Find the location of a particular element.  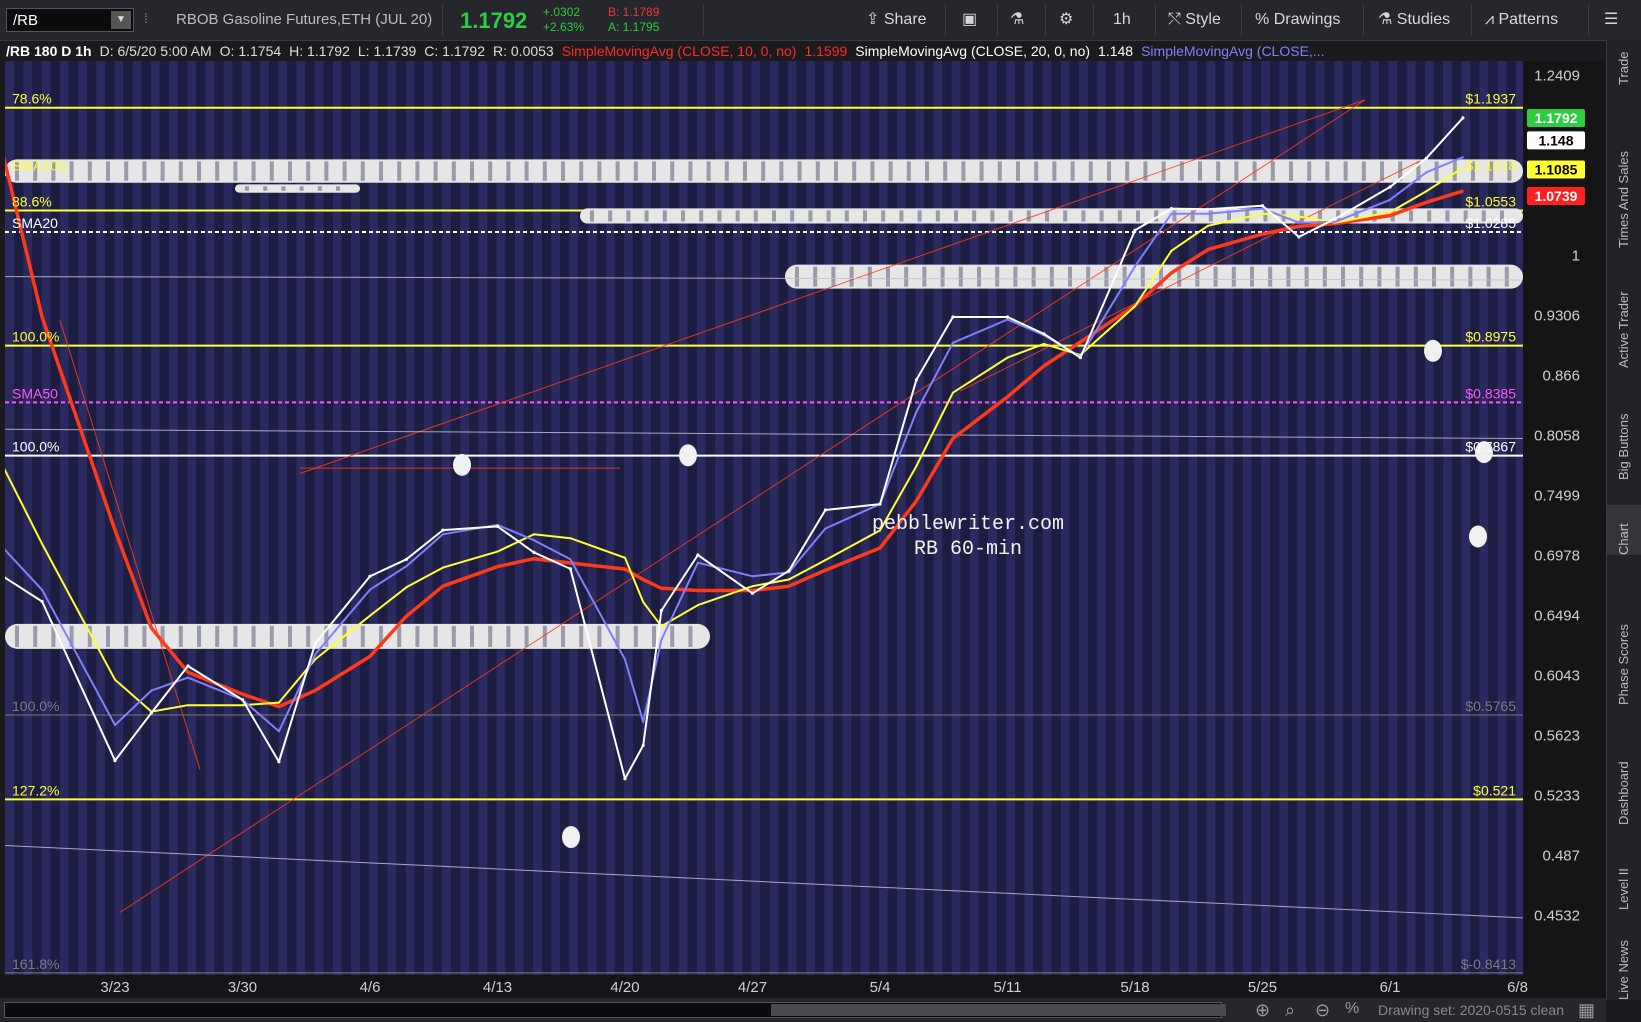

sidebar-item-active-trader: Active Trader is located at coordinates (1624, 319).